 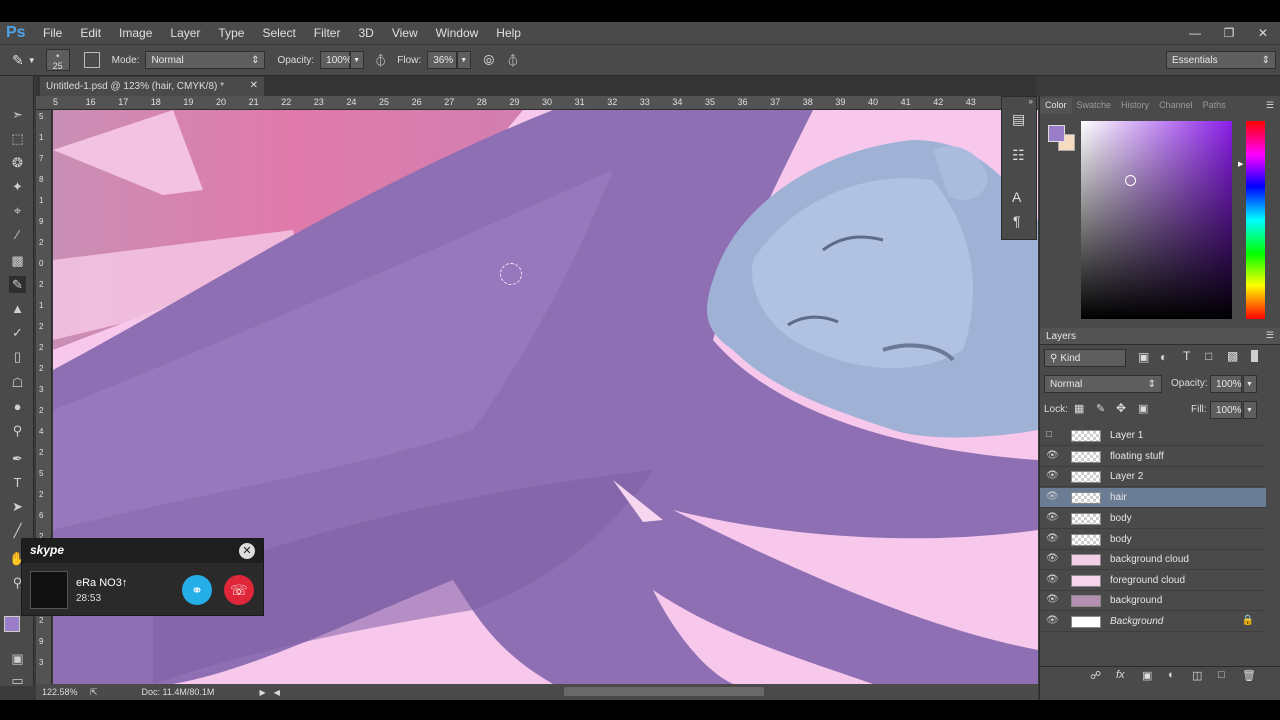 What do you see at coordinates (1221, 675) in the screenshot?
I see `new-layer-icon: □` at bounding box center [1221, 675].